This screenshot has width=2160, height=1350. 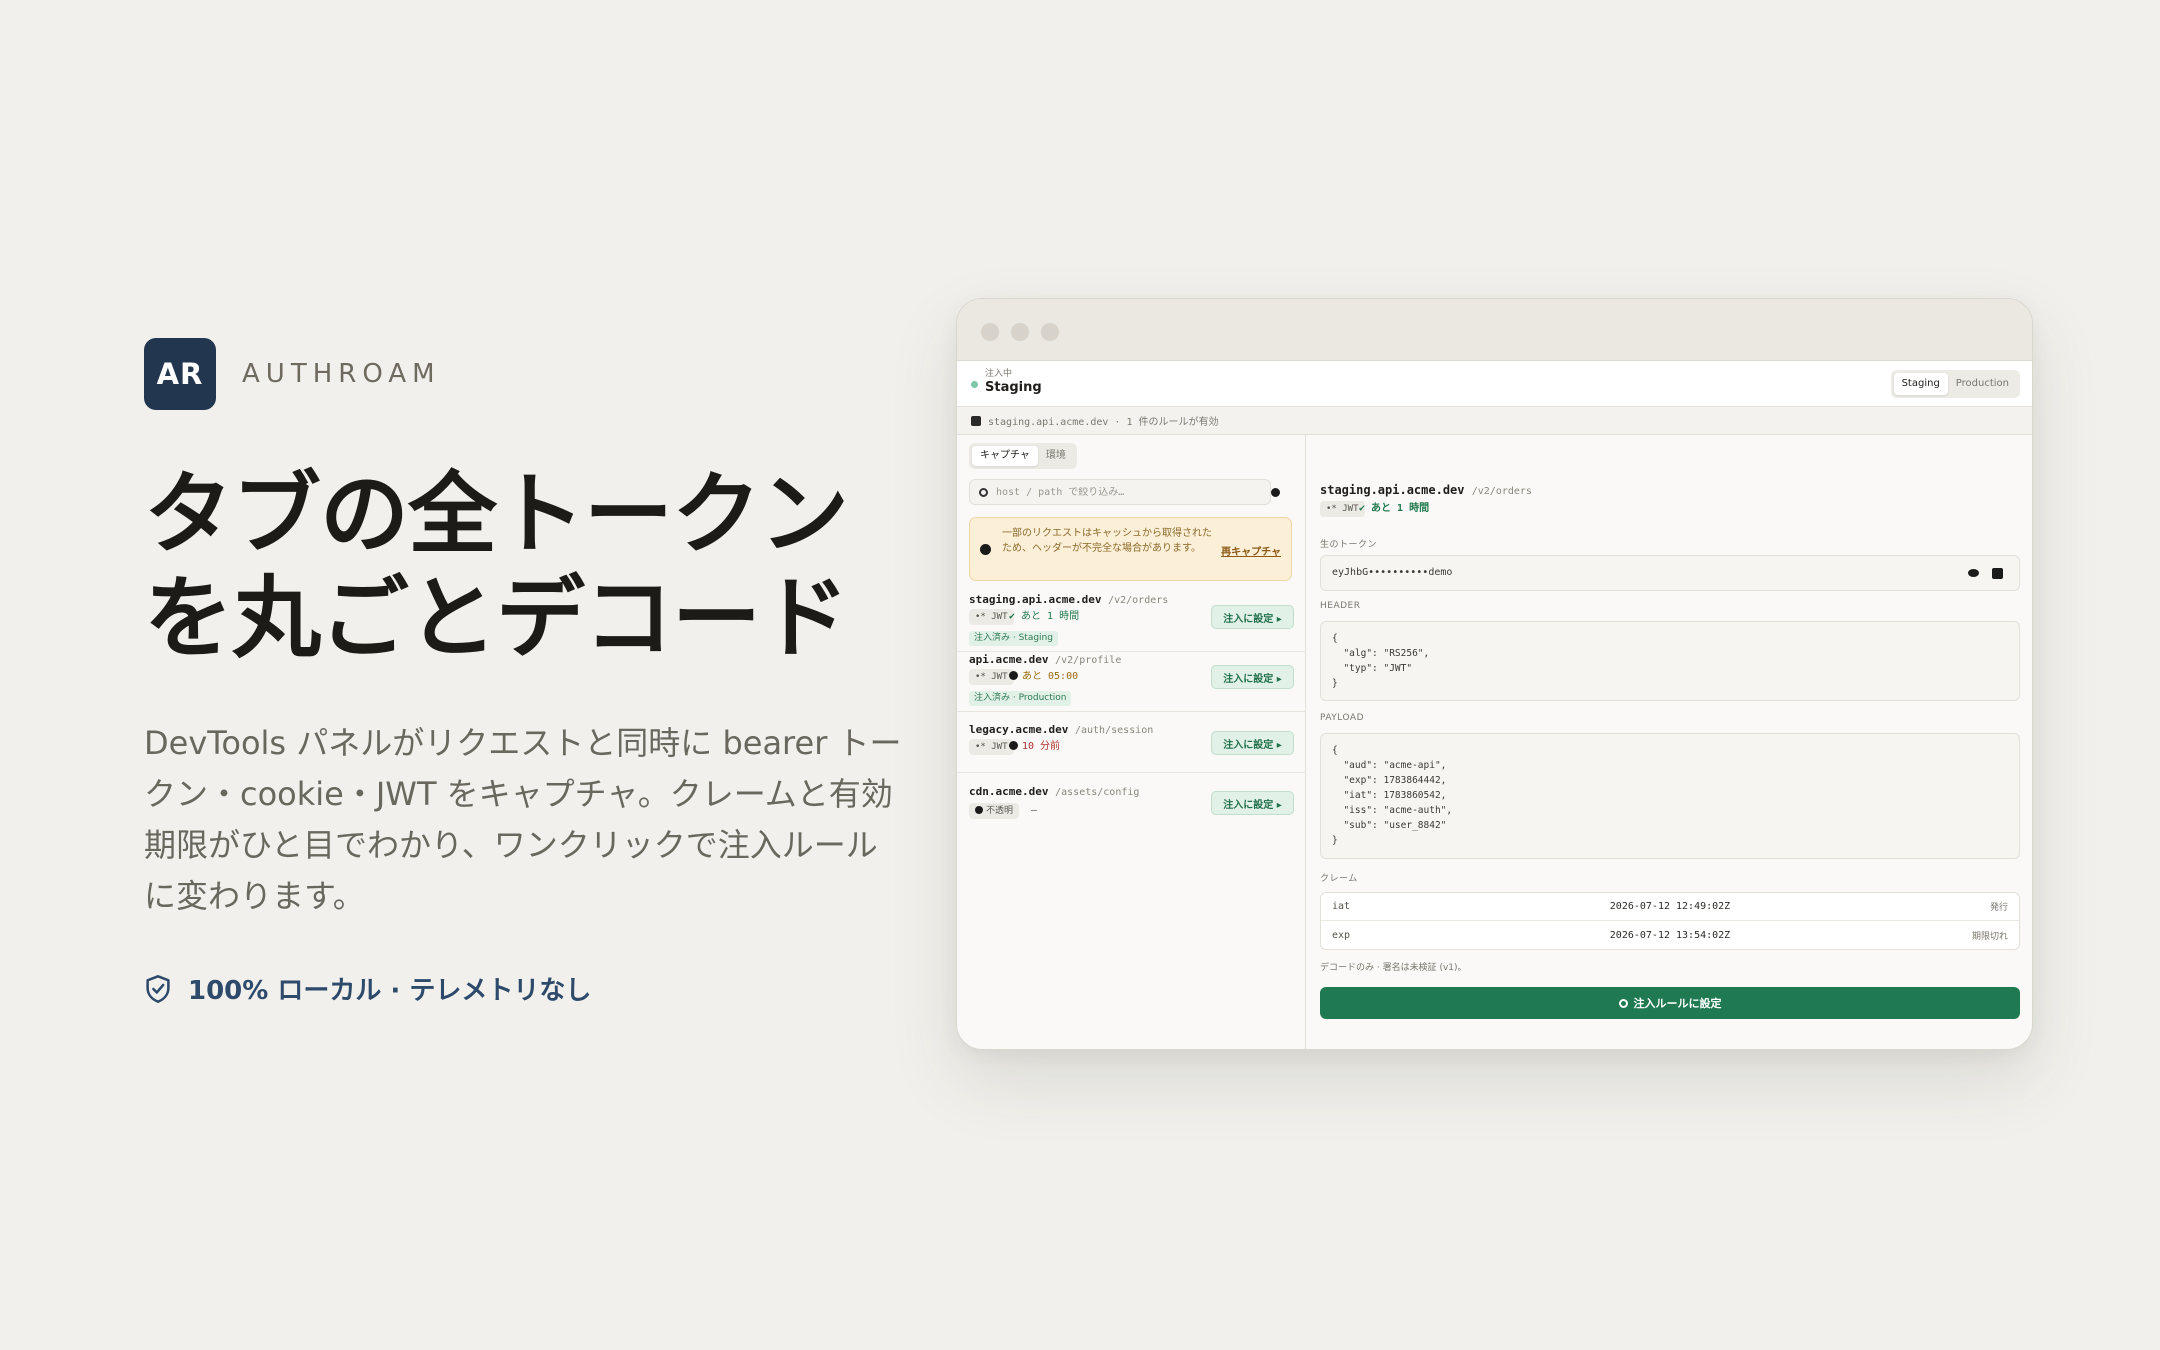 I want to click on claim-row: iat 2026-07-12 12:49:02Z 発行, so click(x=1670, y=907).